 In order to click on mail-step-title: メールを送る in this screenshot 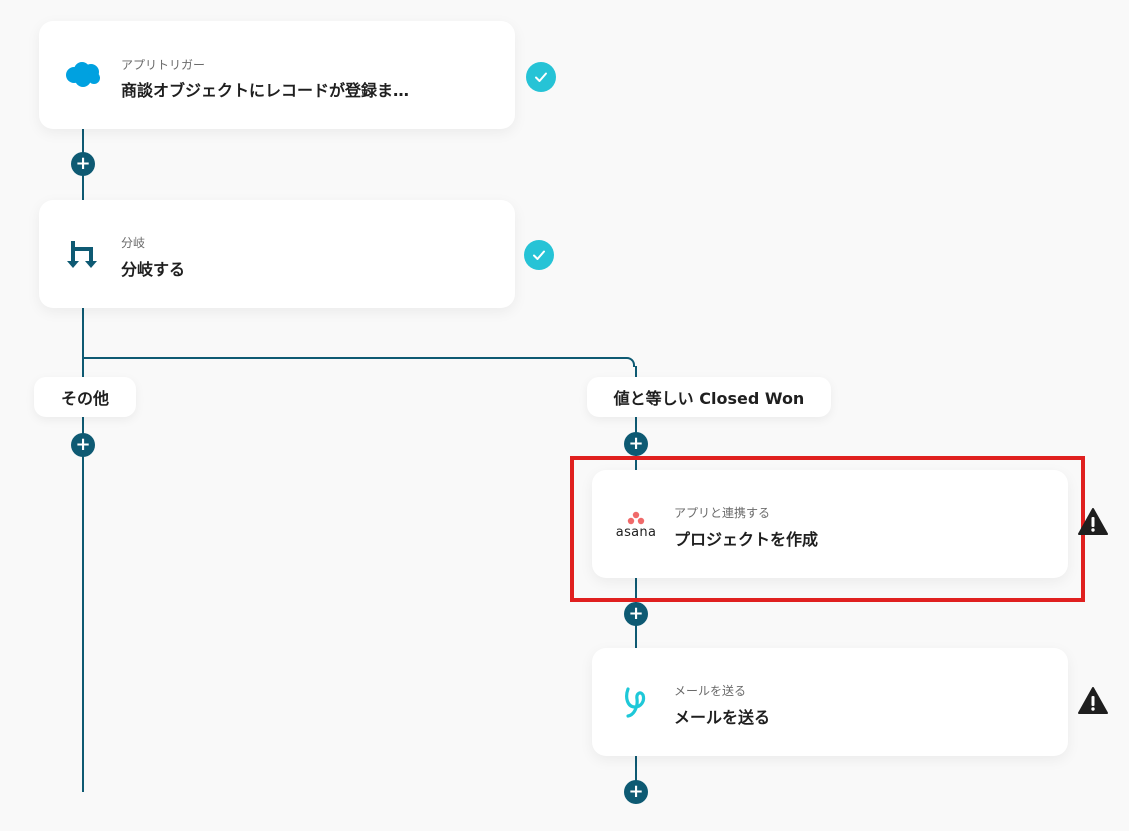, I will do `click(722, 717)`.